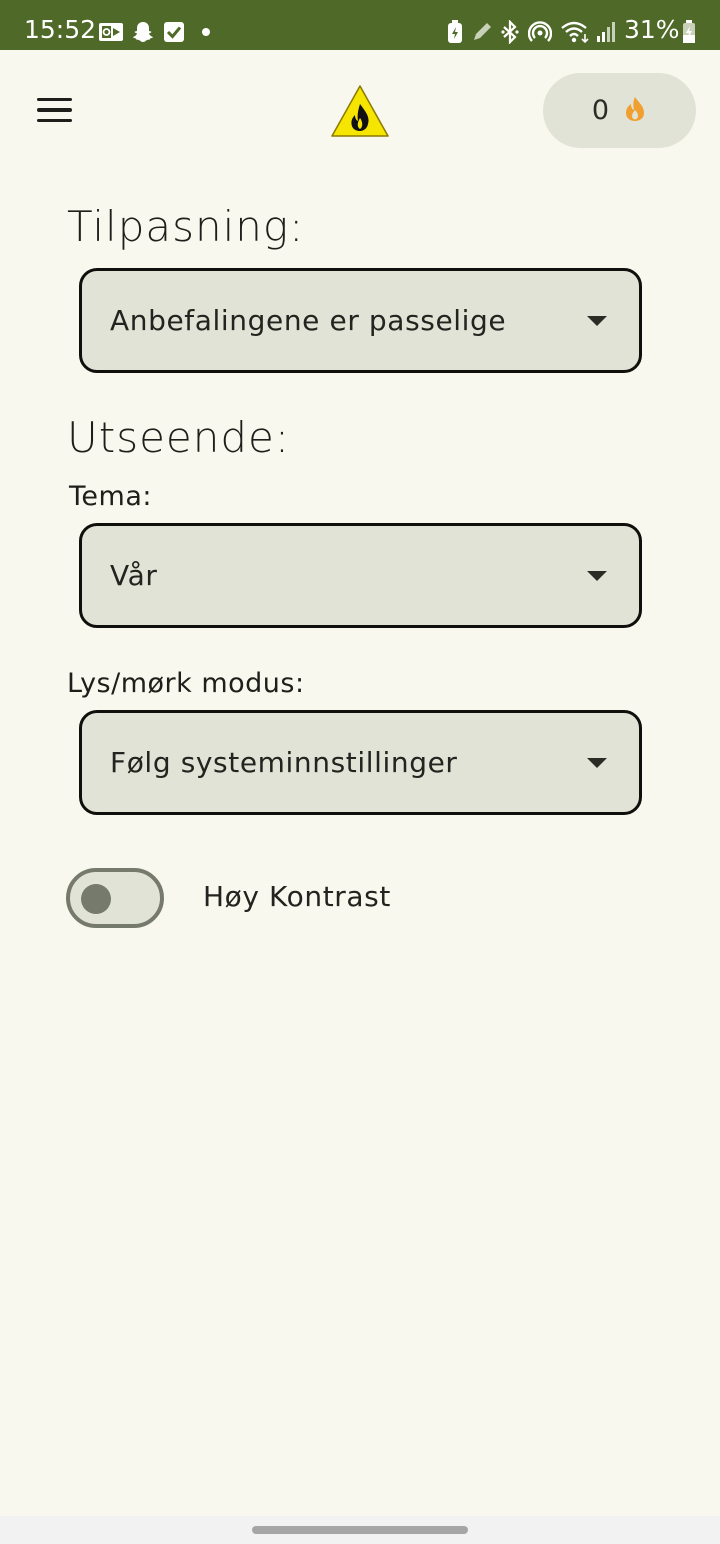 Image resolution: width=720 pixels, height=1544 pixels. I want to click on tilpasning-heading: Tilpasning:, so click(186, 226).